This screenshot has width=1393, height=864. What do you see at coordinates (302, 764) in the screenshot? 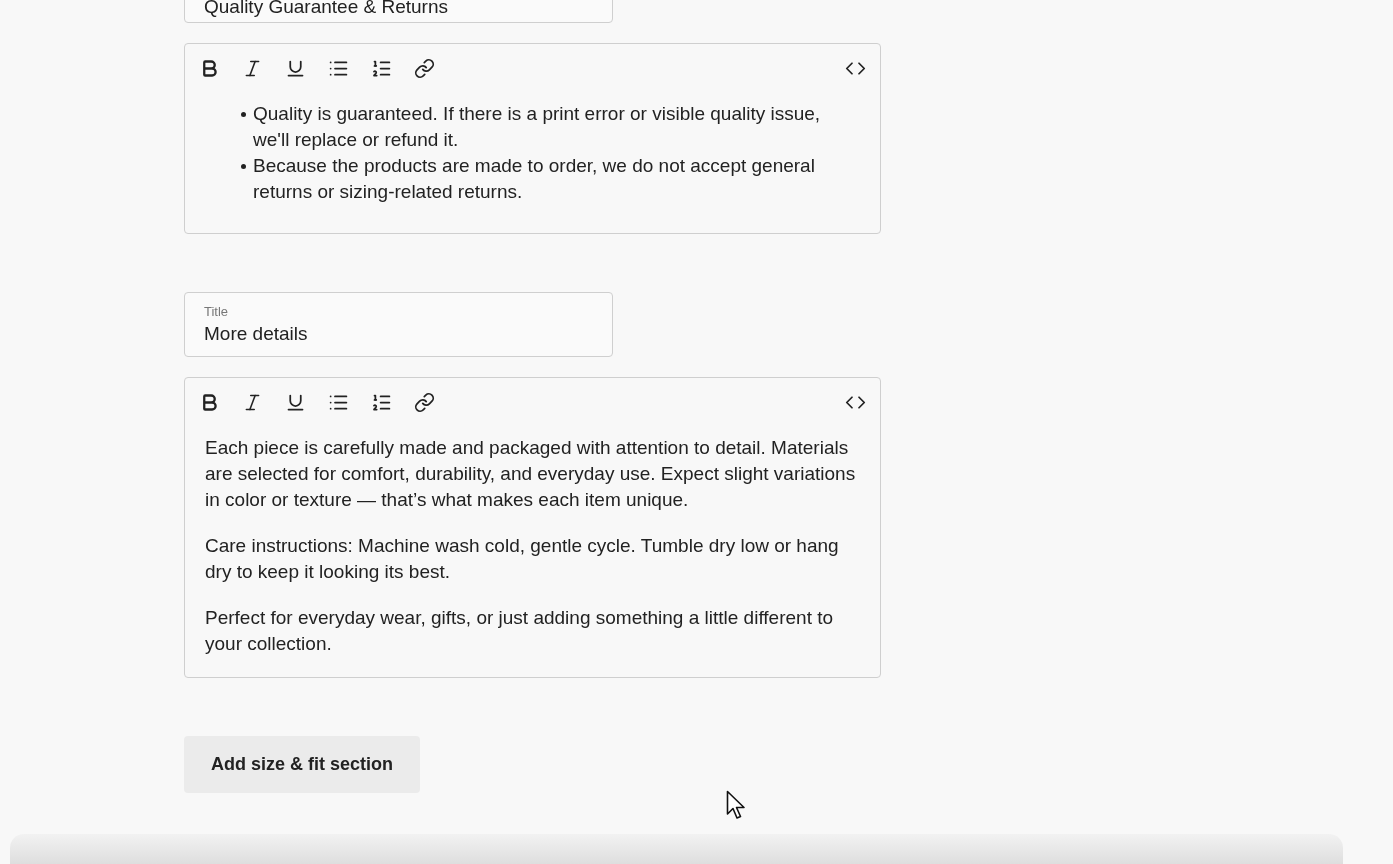
I see `add-section-button: Add size & fit section` at bounding box center [302, 764].